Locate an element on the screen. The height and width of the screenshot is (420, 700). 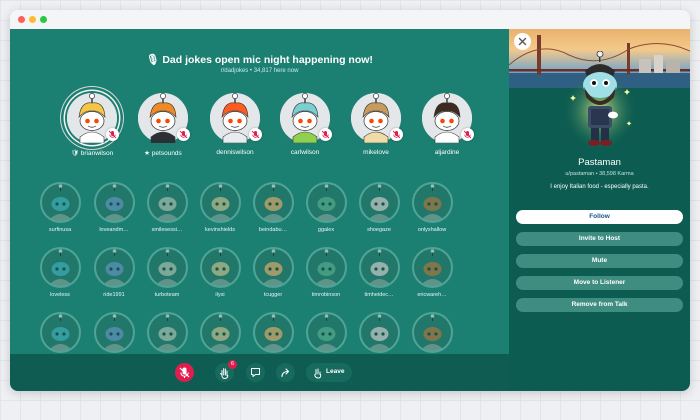
speaker-tile: carlwilson is located at coordinates (305, 124).